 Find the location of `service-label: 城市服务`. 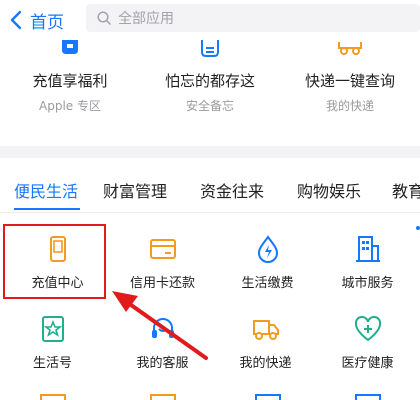

service-label: 城市服务 is located at coordinates (367, 283).